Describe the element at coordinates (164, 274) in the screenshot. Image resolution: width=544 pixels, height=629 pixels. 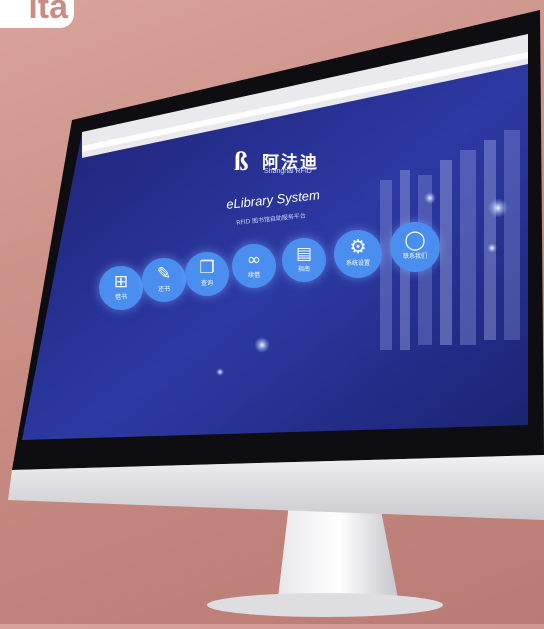
I see `edit-icon: ✎` at that location.